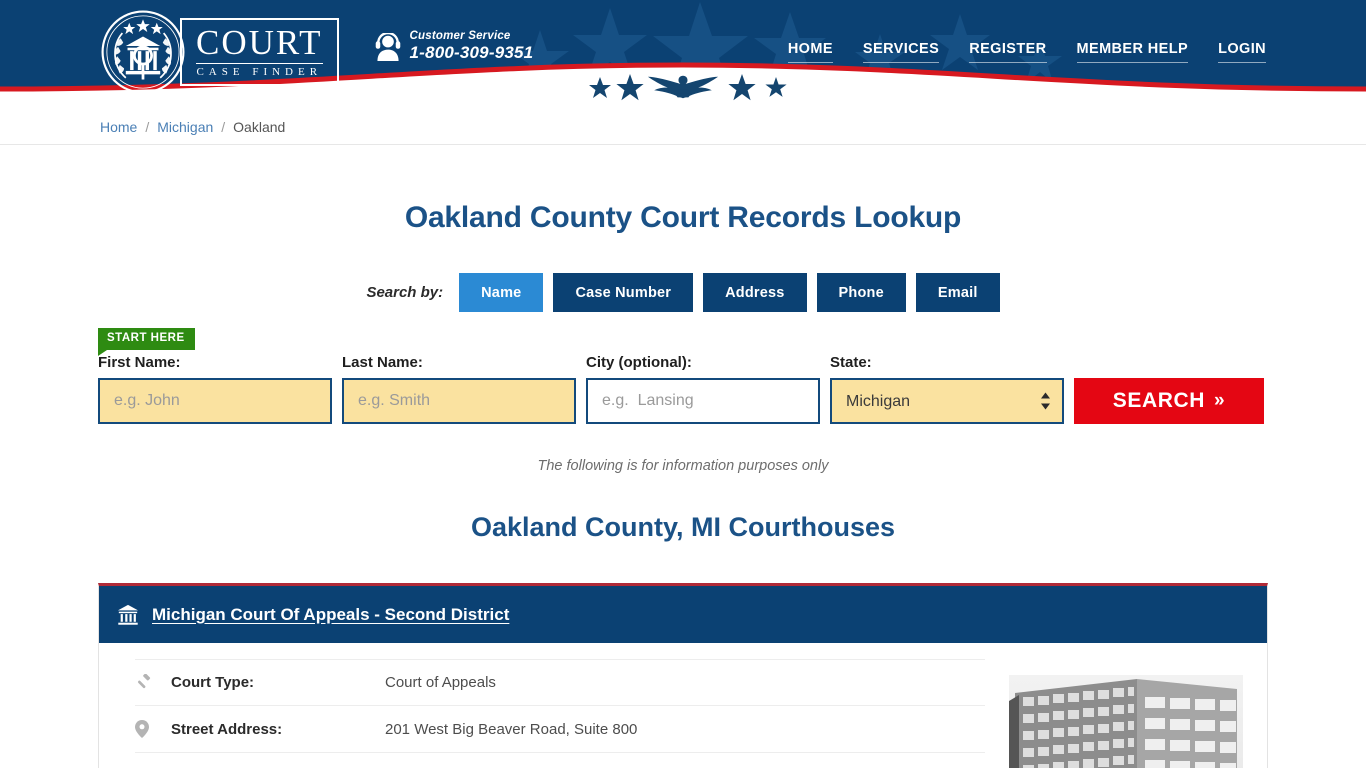 The height and width of the screenshot is (768, 1366). I want to click on state-field-group: State: Michigan, so click(947, 389).